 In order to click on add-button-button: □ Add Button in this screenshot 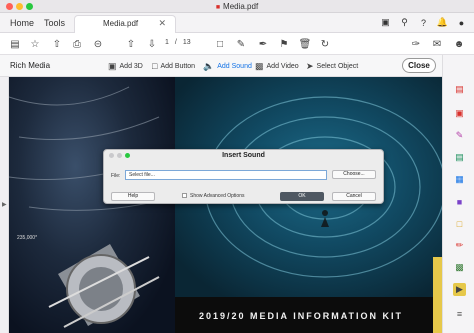, I will do `click(173, 66)`.